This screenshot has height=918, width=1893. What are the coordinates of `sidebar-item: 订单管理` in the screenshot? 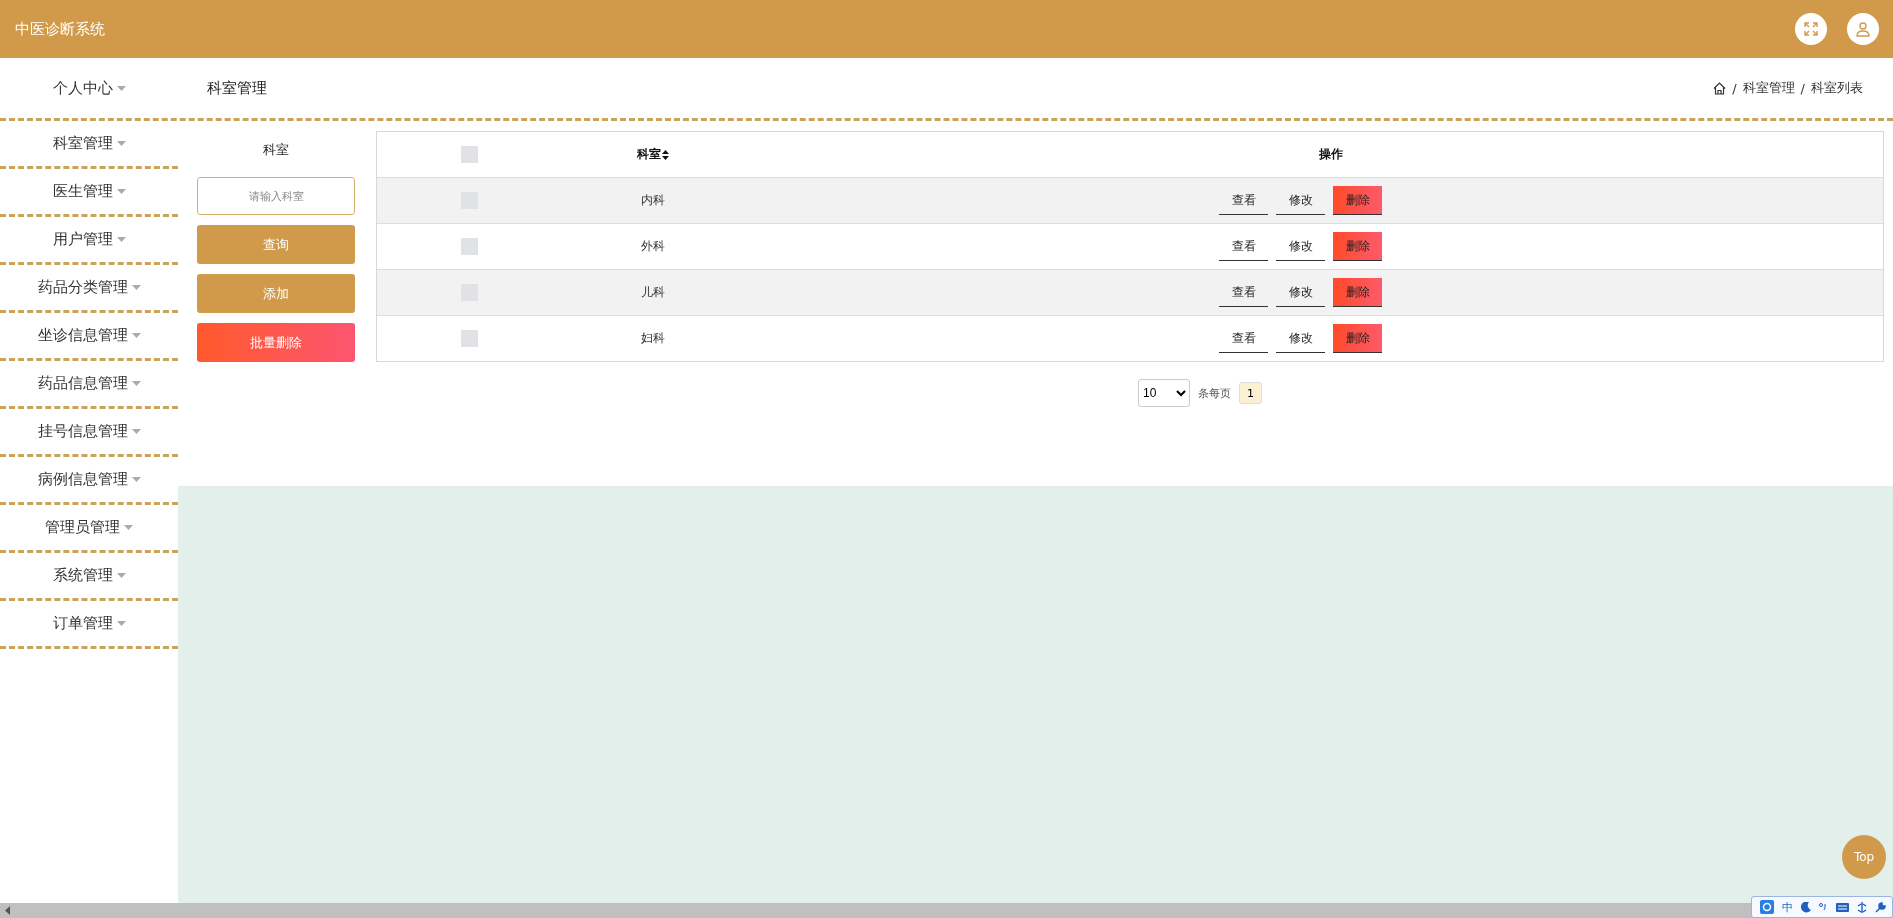 It's located at (89, 623).